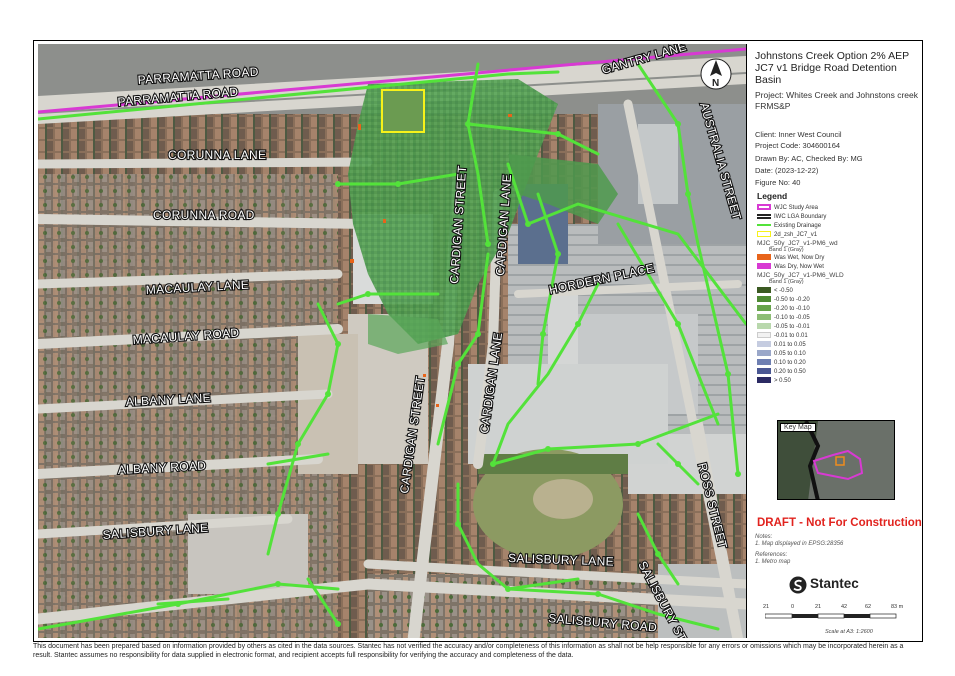  Describe the element at coordinates (796, 208) in the screenshot. I see `legend-label: WJC Study Area` at that location.